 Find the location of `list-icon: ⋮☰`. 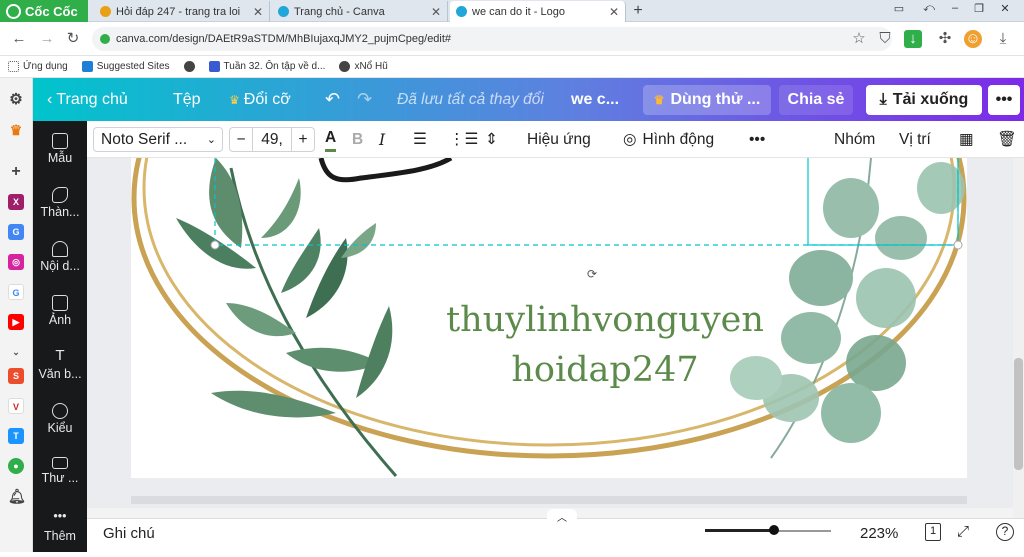

list-icon: ⋮☰ is located at coordinates (463, 139).